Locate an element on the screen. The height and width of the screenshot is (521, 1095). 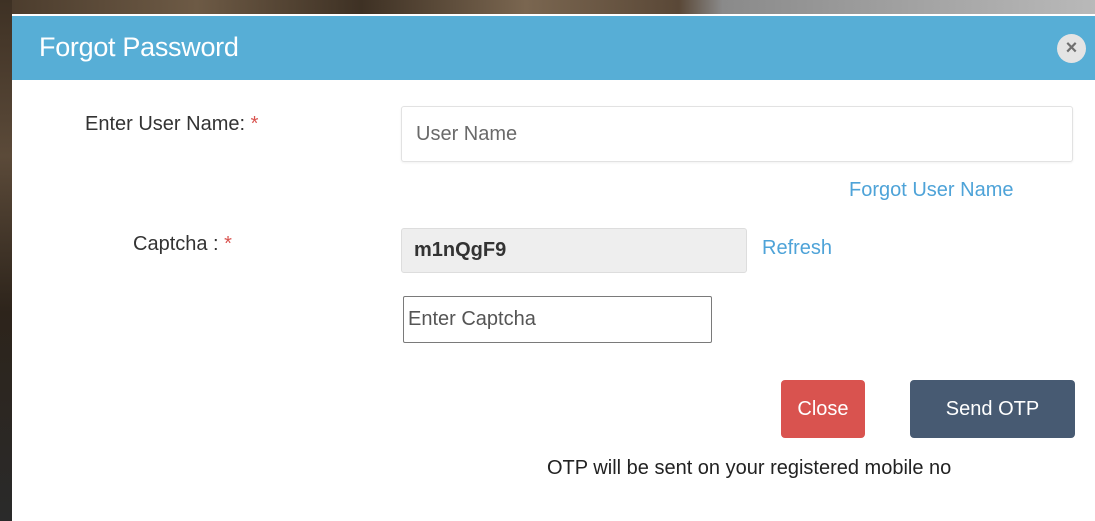
send-otp-button: Send OTP is located at coordinates (992, 409).